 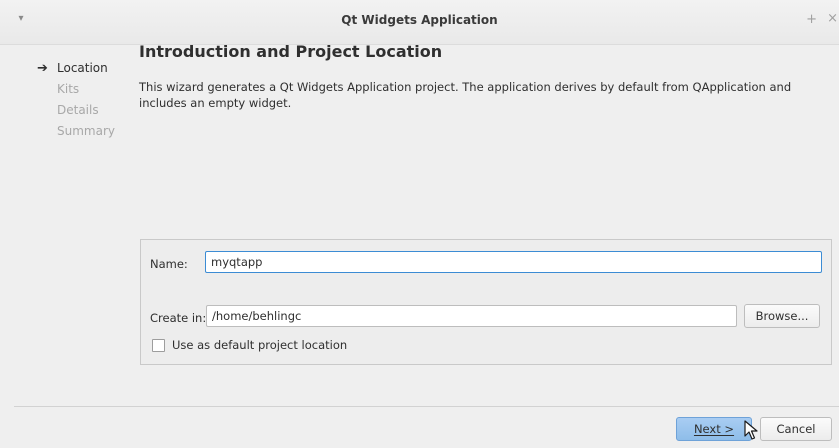 I want to click on wizard-steps: ➔ Location Kits Details Summary, so click(x=82, y=100).